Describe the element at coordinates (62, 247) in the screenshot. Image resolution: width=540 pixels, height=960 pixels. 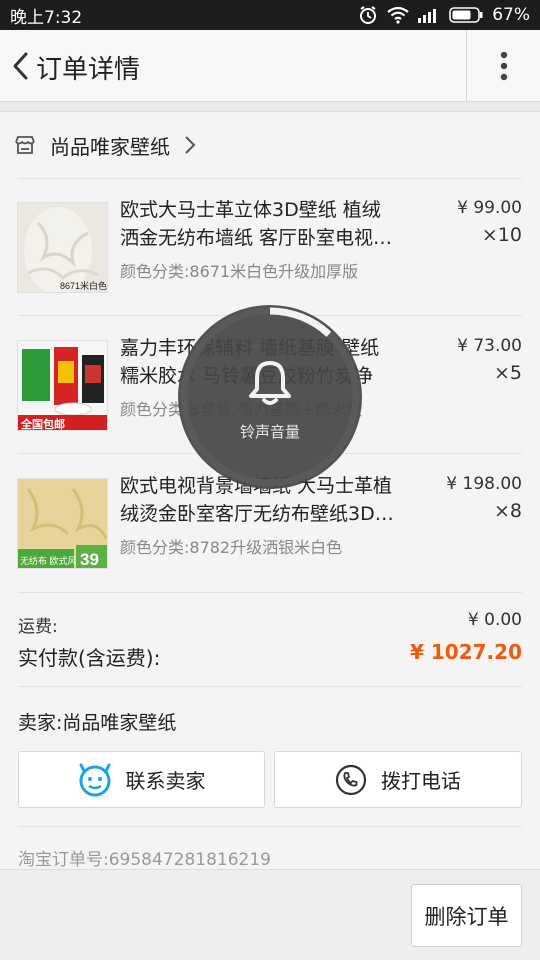
I see `product-thumbnail-1: 8671米白色` at that location.